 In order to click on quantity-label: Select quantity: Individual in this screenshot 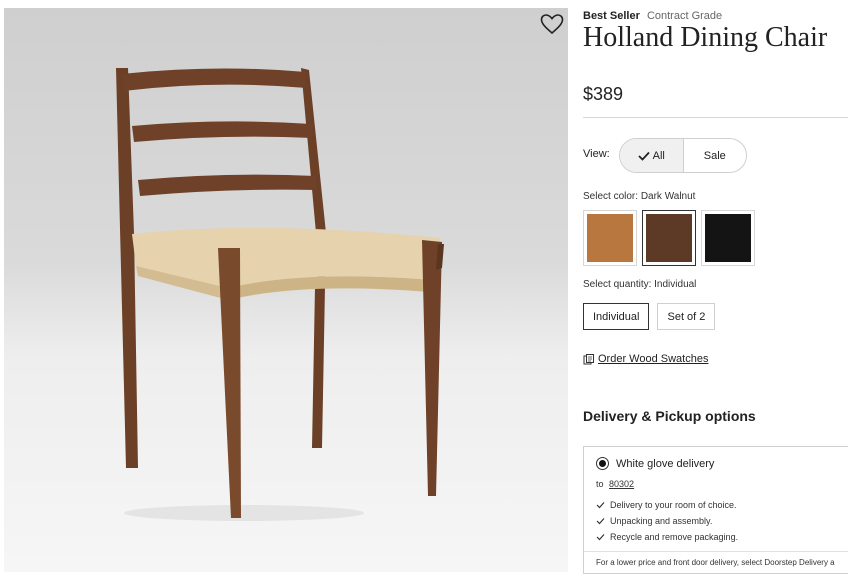, I will do `click(639, 284)`.